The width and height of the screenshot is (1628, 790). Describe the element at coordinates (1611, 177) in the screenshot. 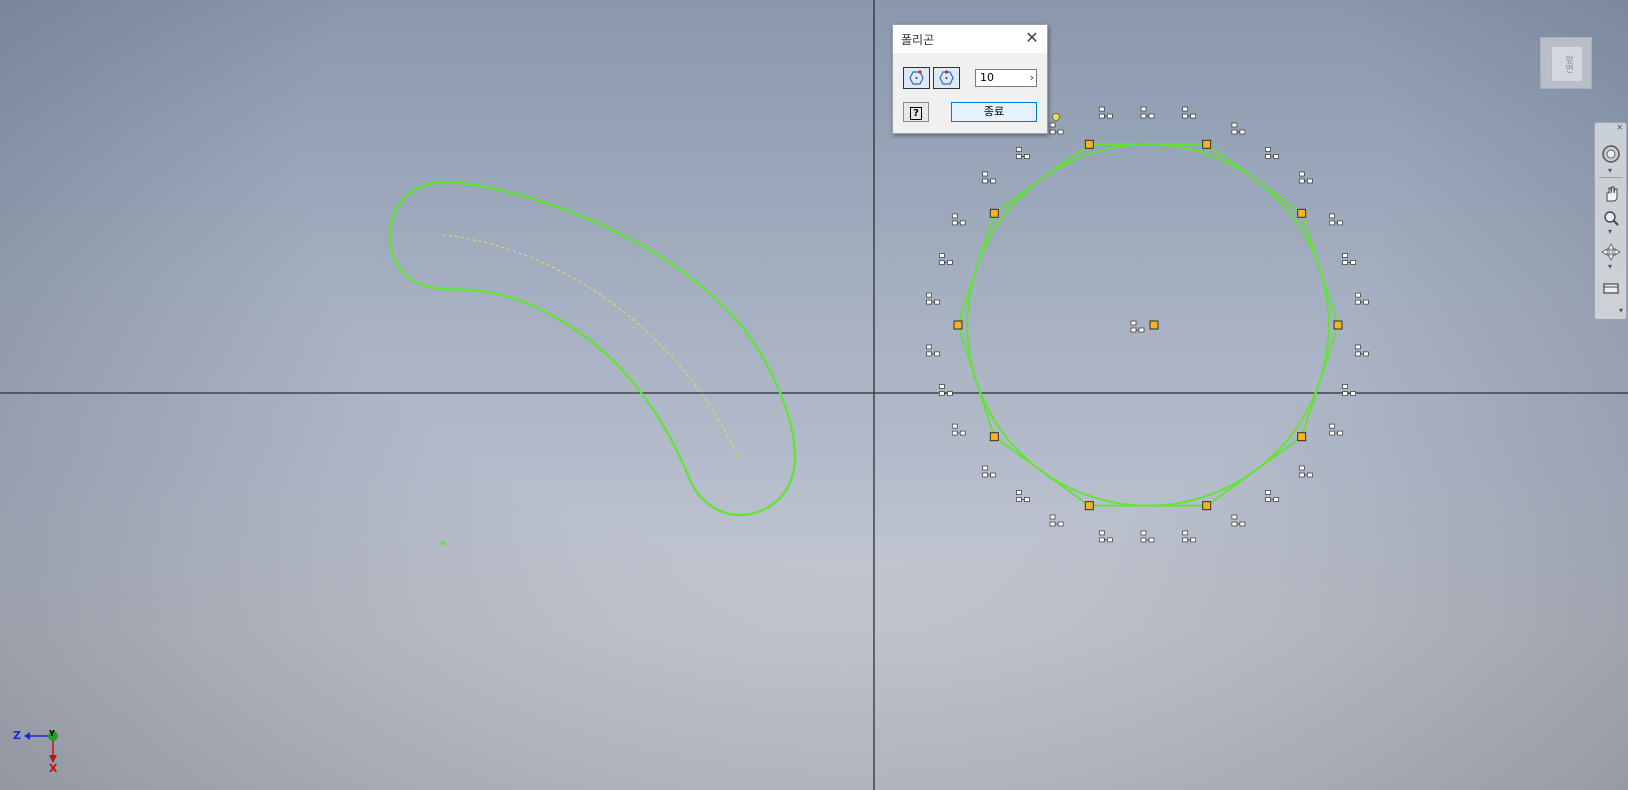

I see `navbar-divider` at that location.